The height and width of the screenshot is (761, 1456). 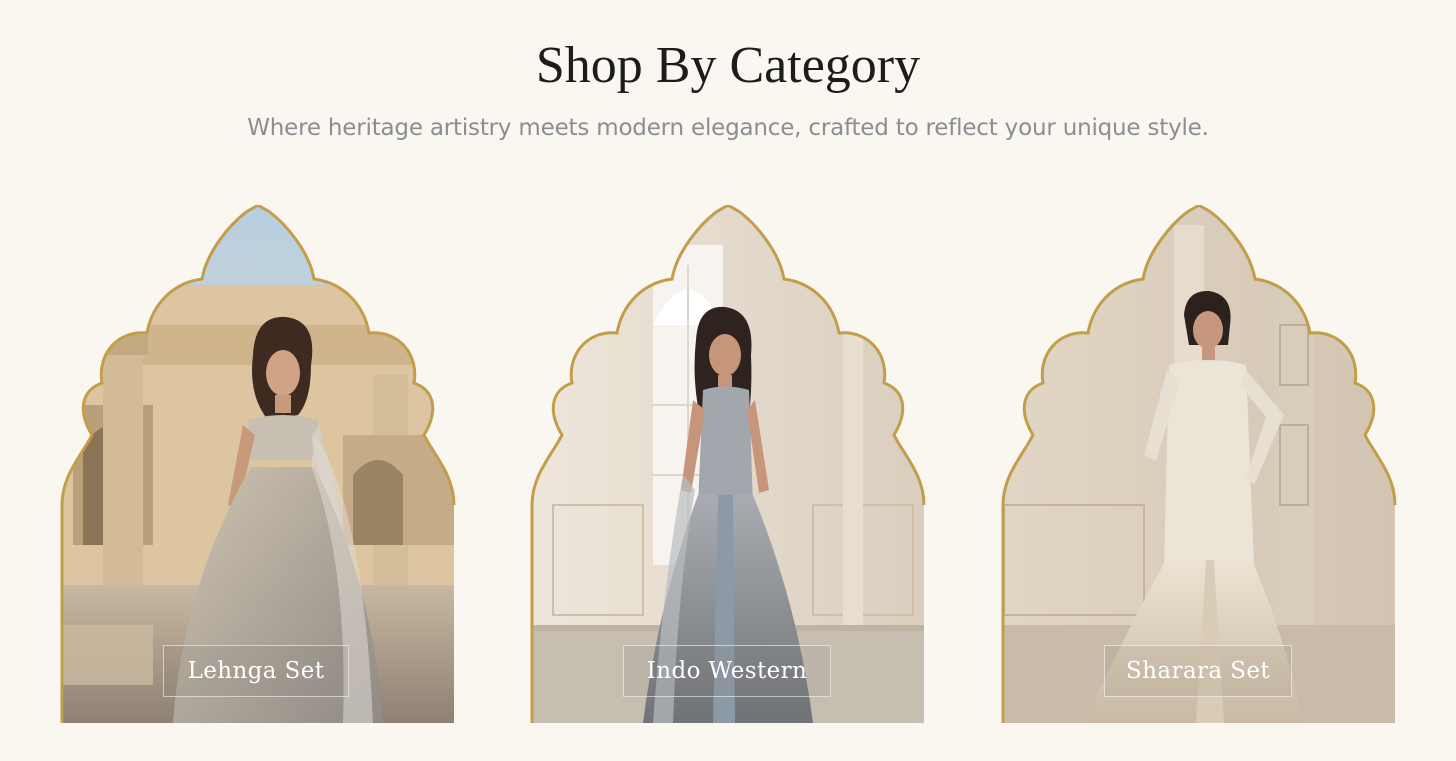 I want to click on category-label-lehnga-set: Lehnga Set, so click(x=256, y=671).